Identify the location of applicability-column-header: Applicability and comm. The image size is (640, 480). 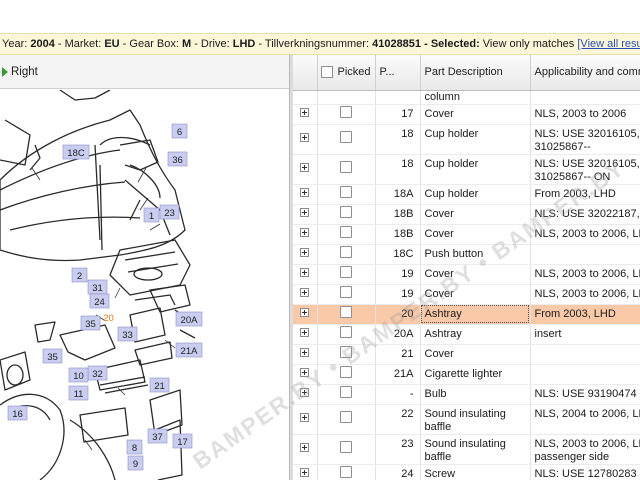
(585, 73).